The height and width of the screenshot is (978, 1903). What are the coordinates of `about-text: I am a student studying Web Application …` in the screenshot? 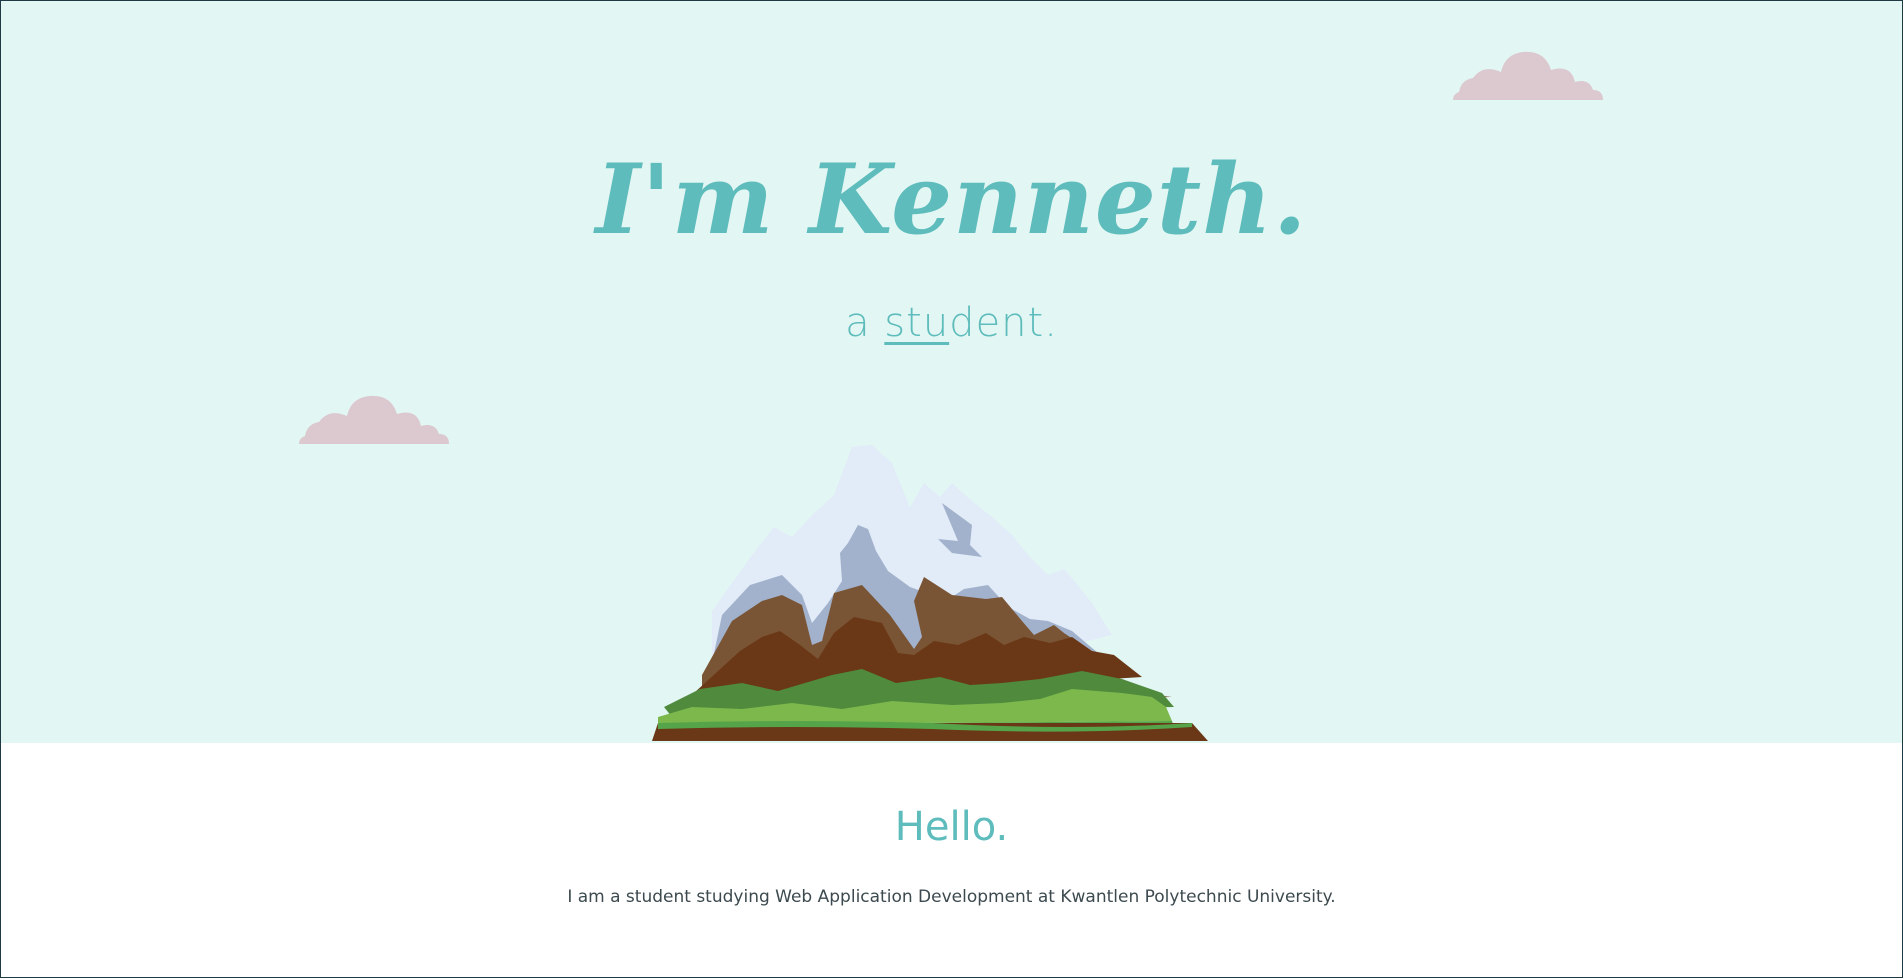 It's located at (951, 897).